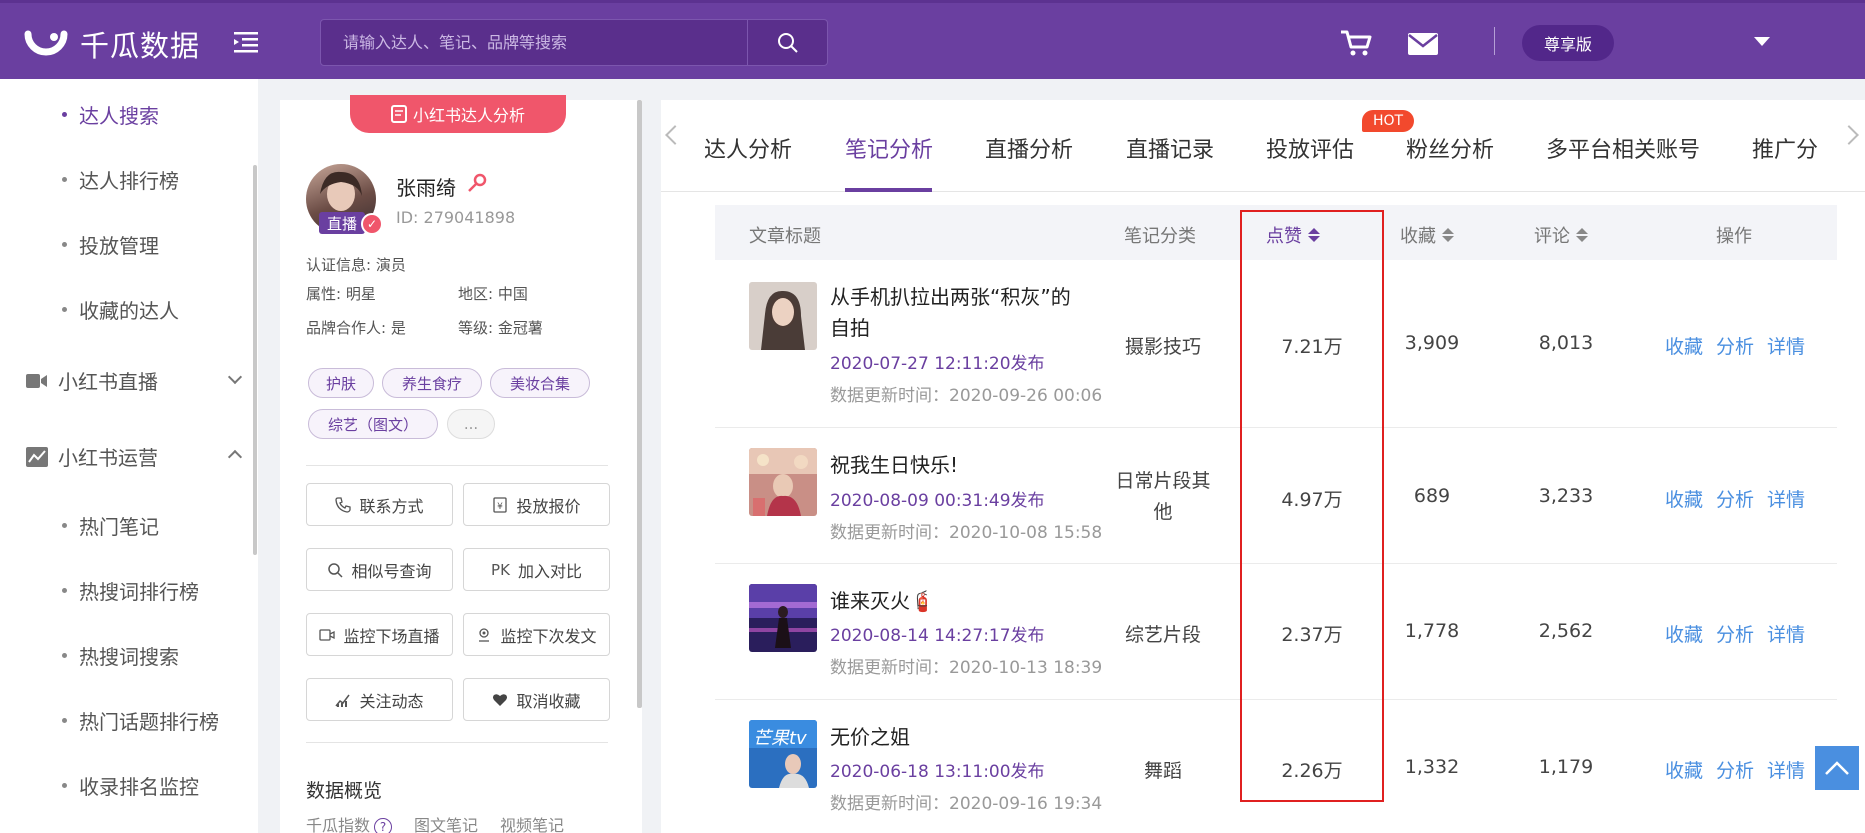 The image size is (1865, 833). Describe the element at coordinates (356, 265) in the screenshot. I see `profile-cert: 认证信息: 演员` at that location.